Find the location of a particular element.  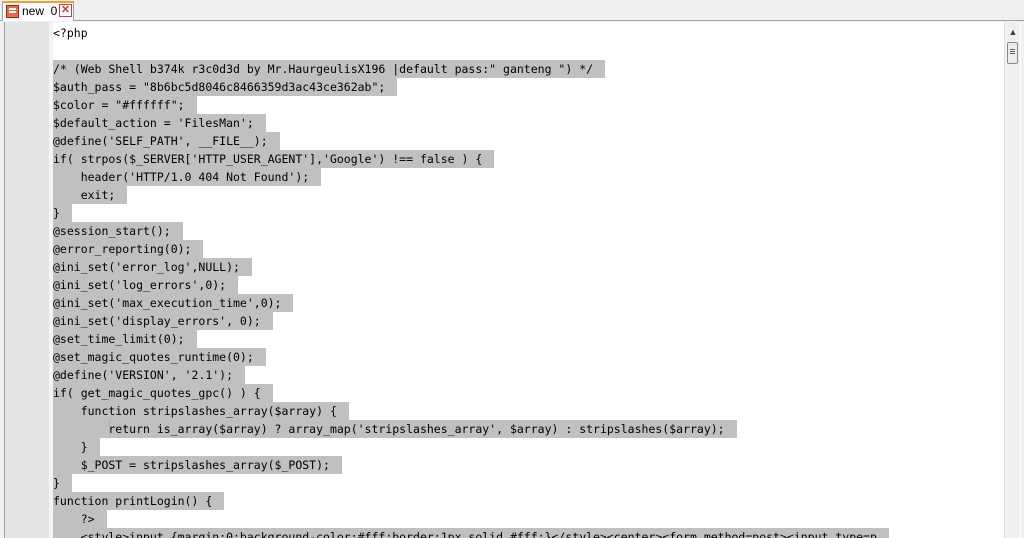

file-modified-icon is located at coordinates (12, 11).